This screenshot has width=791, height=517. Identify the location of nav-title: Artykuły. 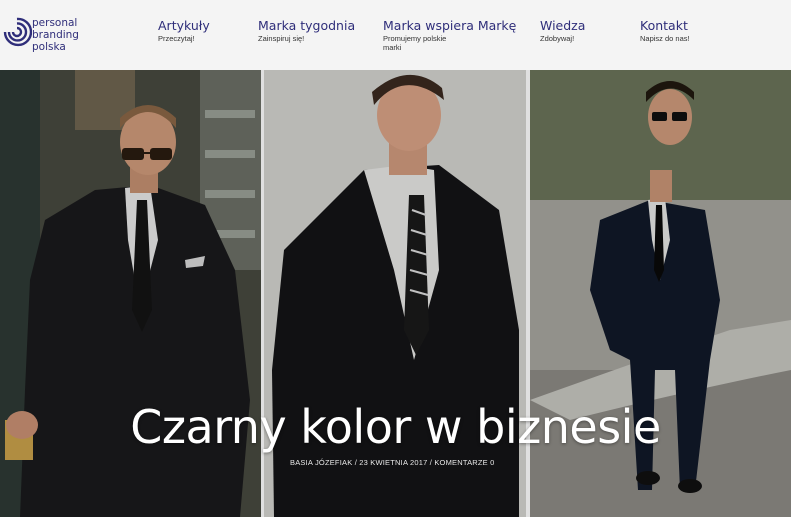
(184, 25).